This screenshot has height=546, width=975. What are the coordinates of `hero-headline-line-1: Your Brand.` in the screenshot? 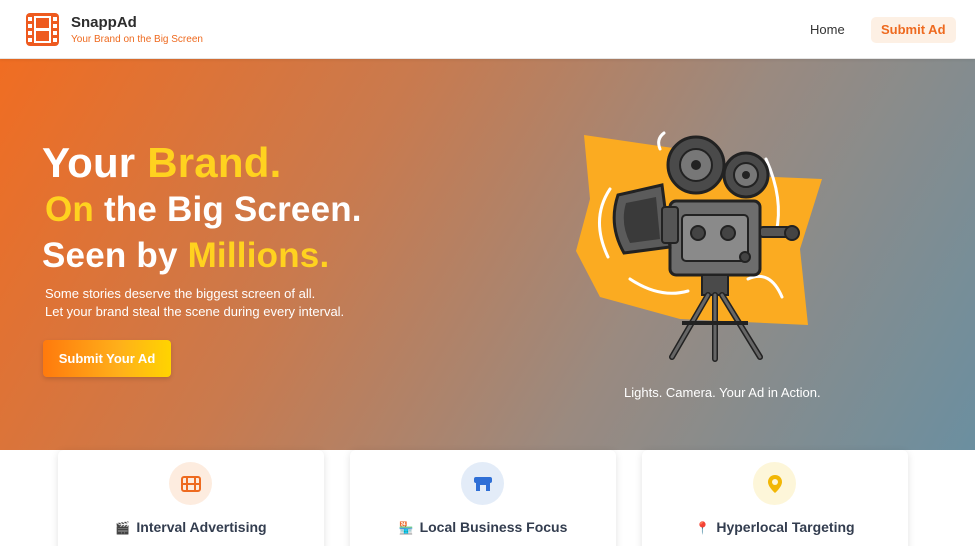 It's located at (161, 163).